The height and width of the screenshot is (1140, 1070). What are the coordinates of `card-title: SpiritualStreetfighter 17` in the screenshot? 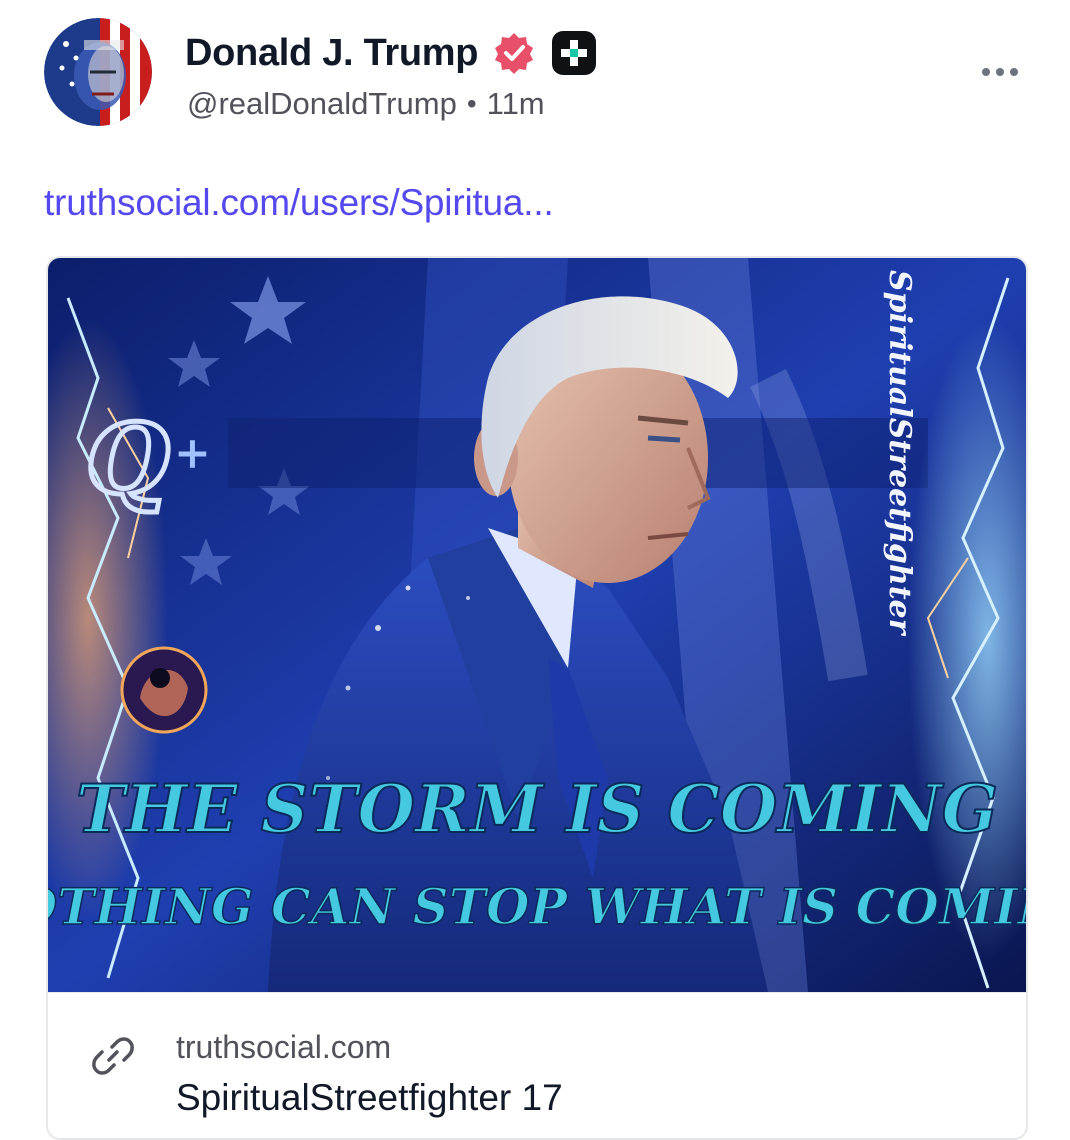 It's located at (369, 1098).